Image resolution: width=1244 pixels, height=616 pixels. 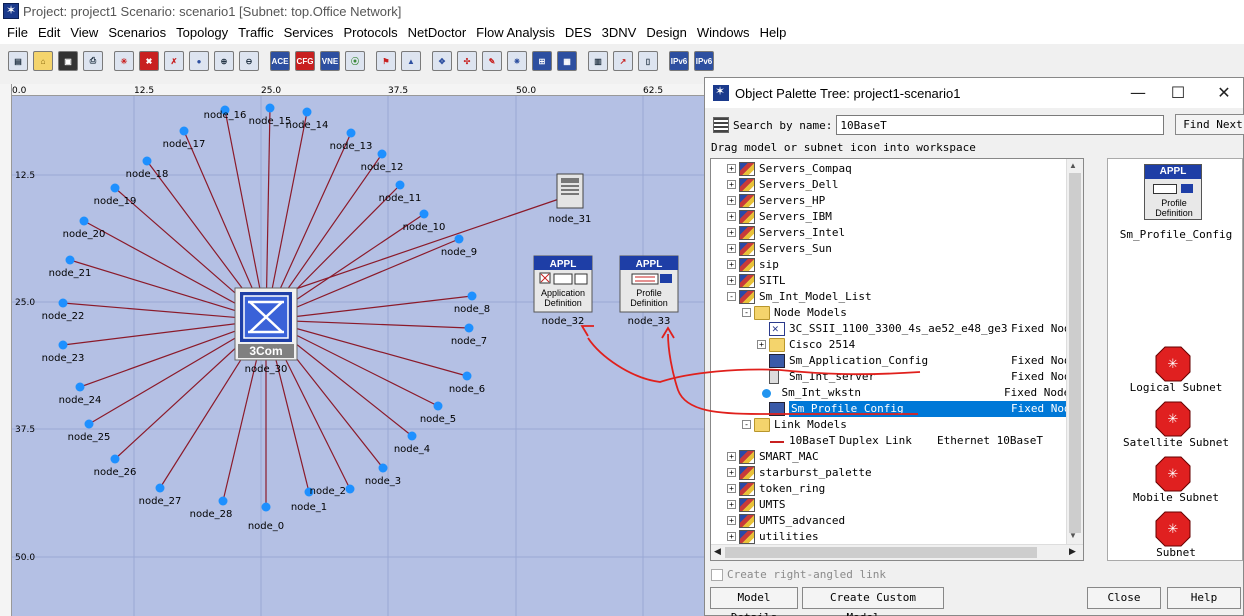 I want to click on tree-item: + Servers_IBM, so click(x=897, y=217).